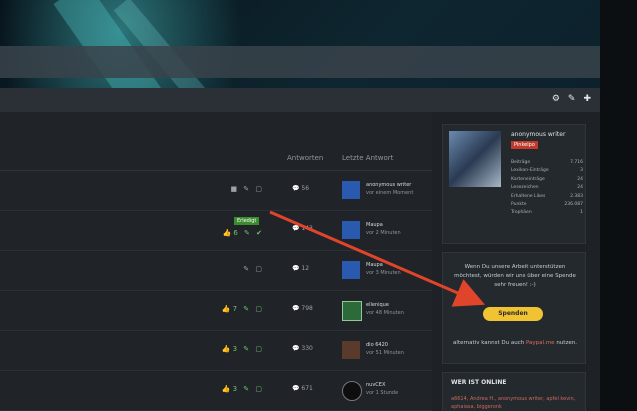  I want to click on stat-label: Trophäen, so click(521, 213).